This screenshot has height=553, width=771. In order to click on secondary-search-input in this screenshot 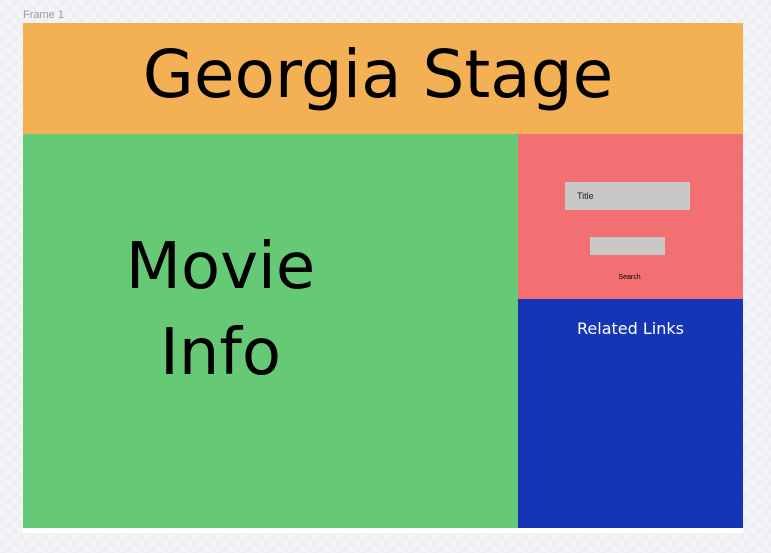, I will do `click(627, 246)`.